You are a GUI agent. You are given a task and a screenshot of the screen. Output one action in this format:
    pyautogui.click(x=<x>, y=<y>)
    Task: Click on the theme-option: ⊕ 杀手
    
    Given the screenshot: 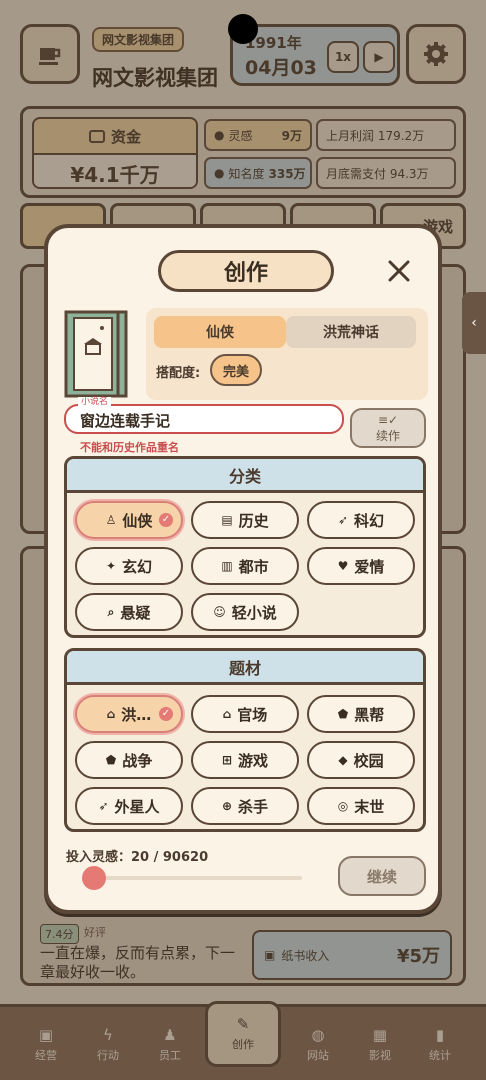 What is the action you would take?
    pyautogui.click(x=245, y=806)
    